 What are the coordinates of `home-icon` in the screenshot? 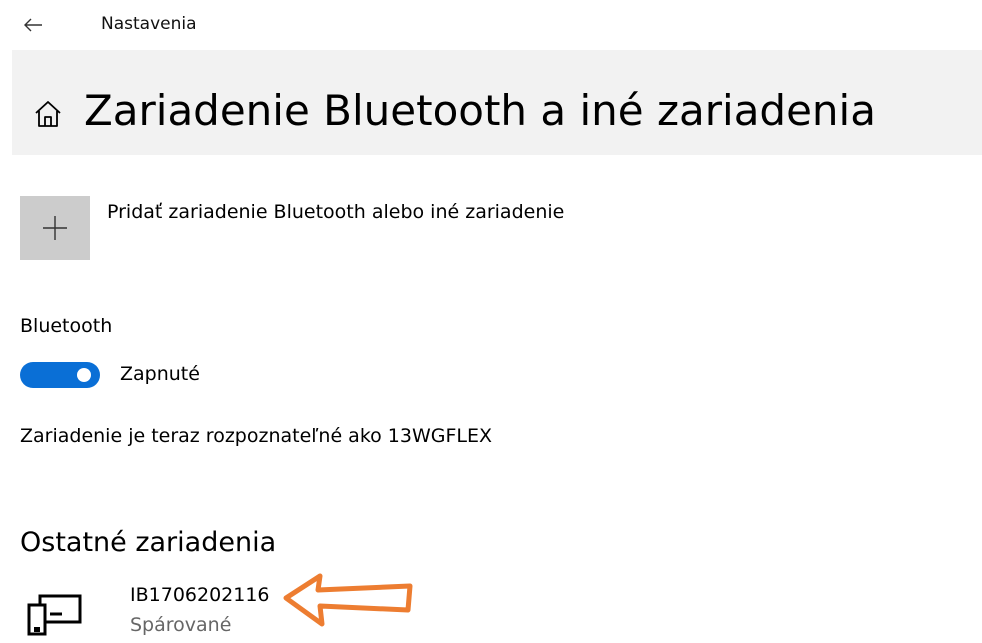 It's located at (48, 114).